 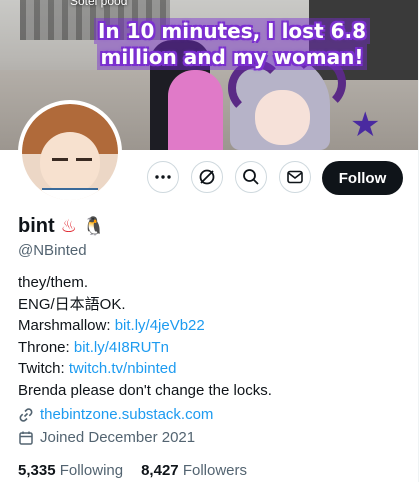 I want to click on penguin-icon: 🐧, so click(x=94, y=226).